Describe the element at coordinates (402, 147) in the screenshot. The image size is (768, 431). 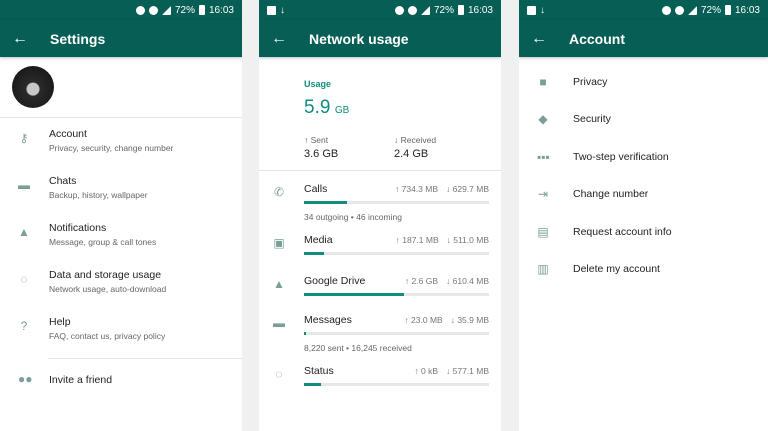
I see `sent-received-summary: ↑ Sent 3.6 GB ↓ Received 2.4 GB` at that location.